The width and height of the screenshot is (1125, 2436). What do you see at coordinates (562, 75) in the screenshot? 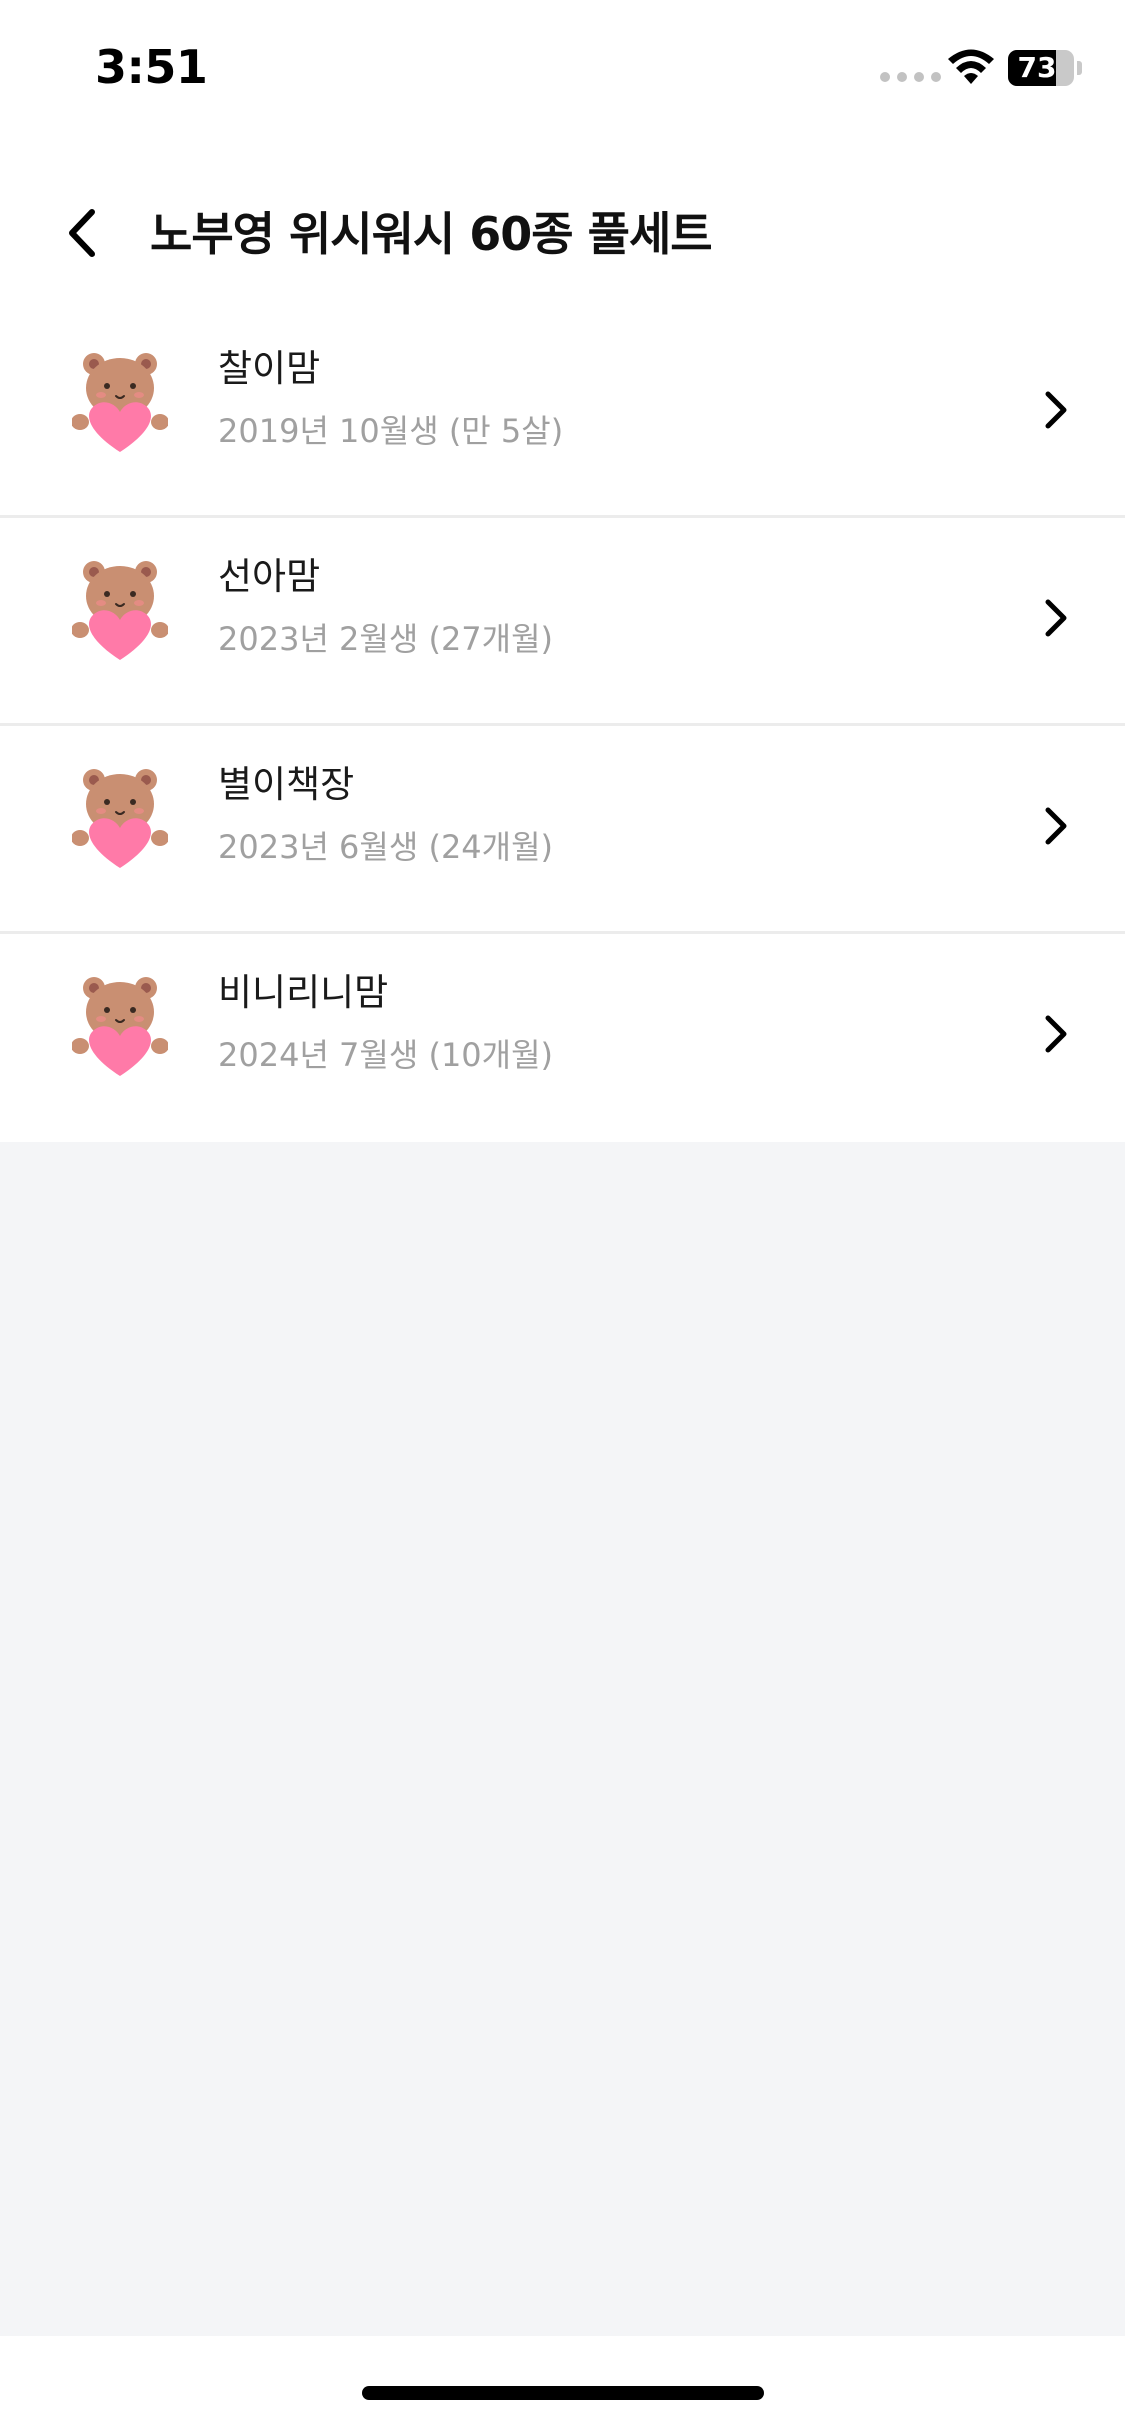
I see `status-bar: 3:51 73` at bounding box center [562, 75].